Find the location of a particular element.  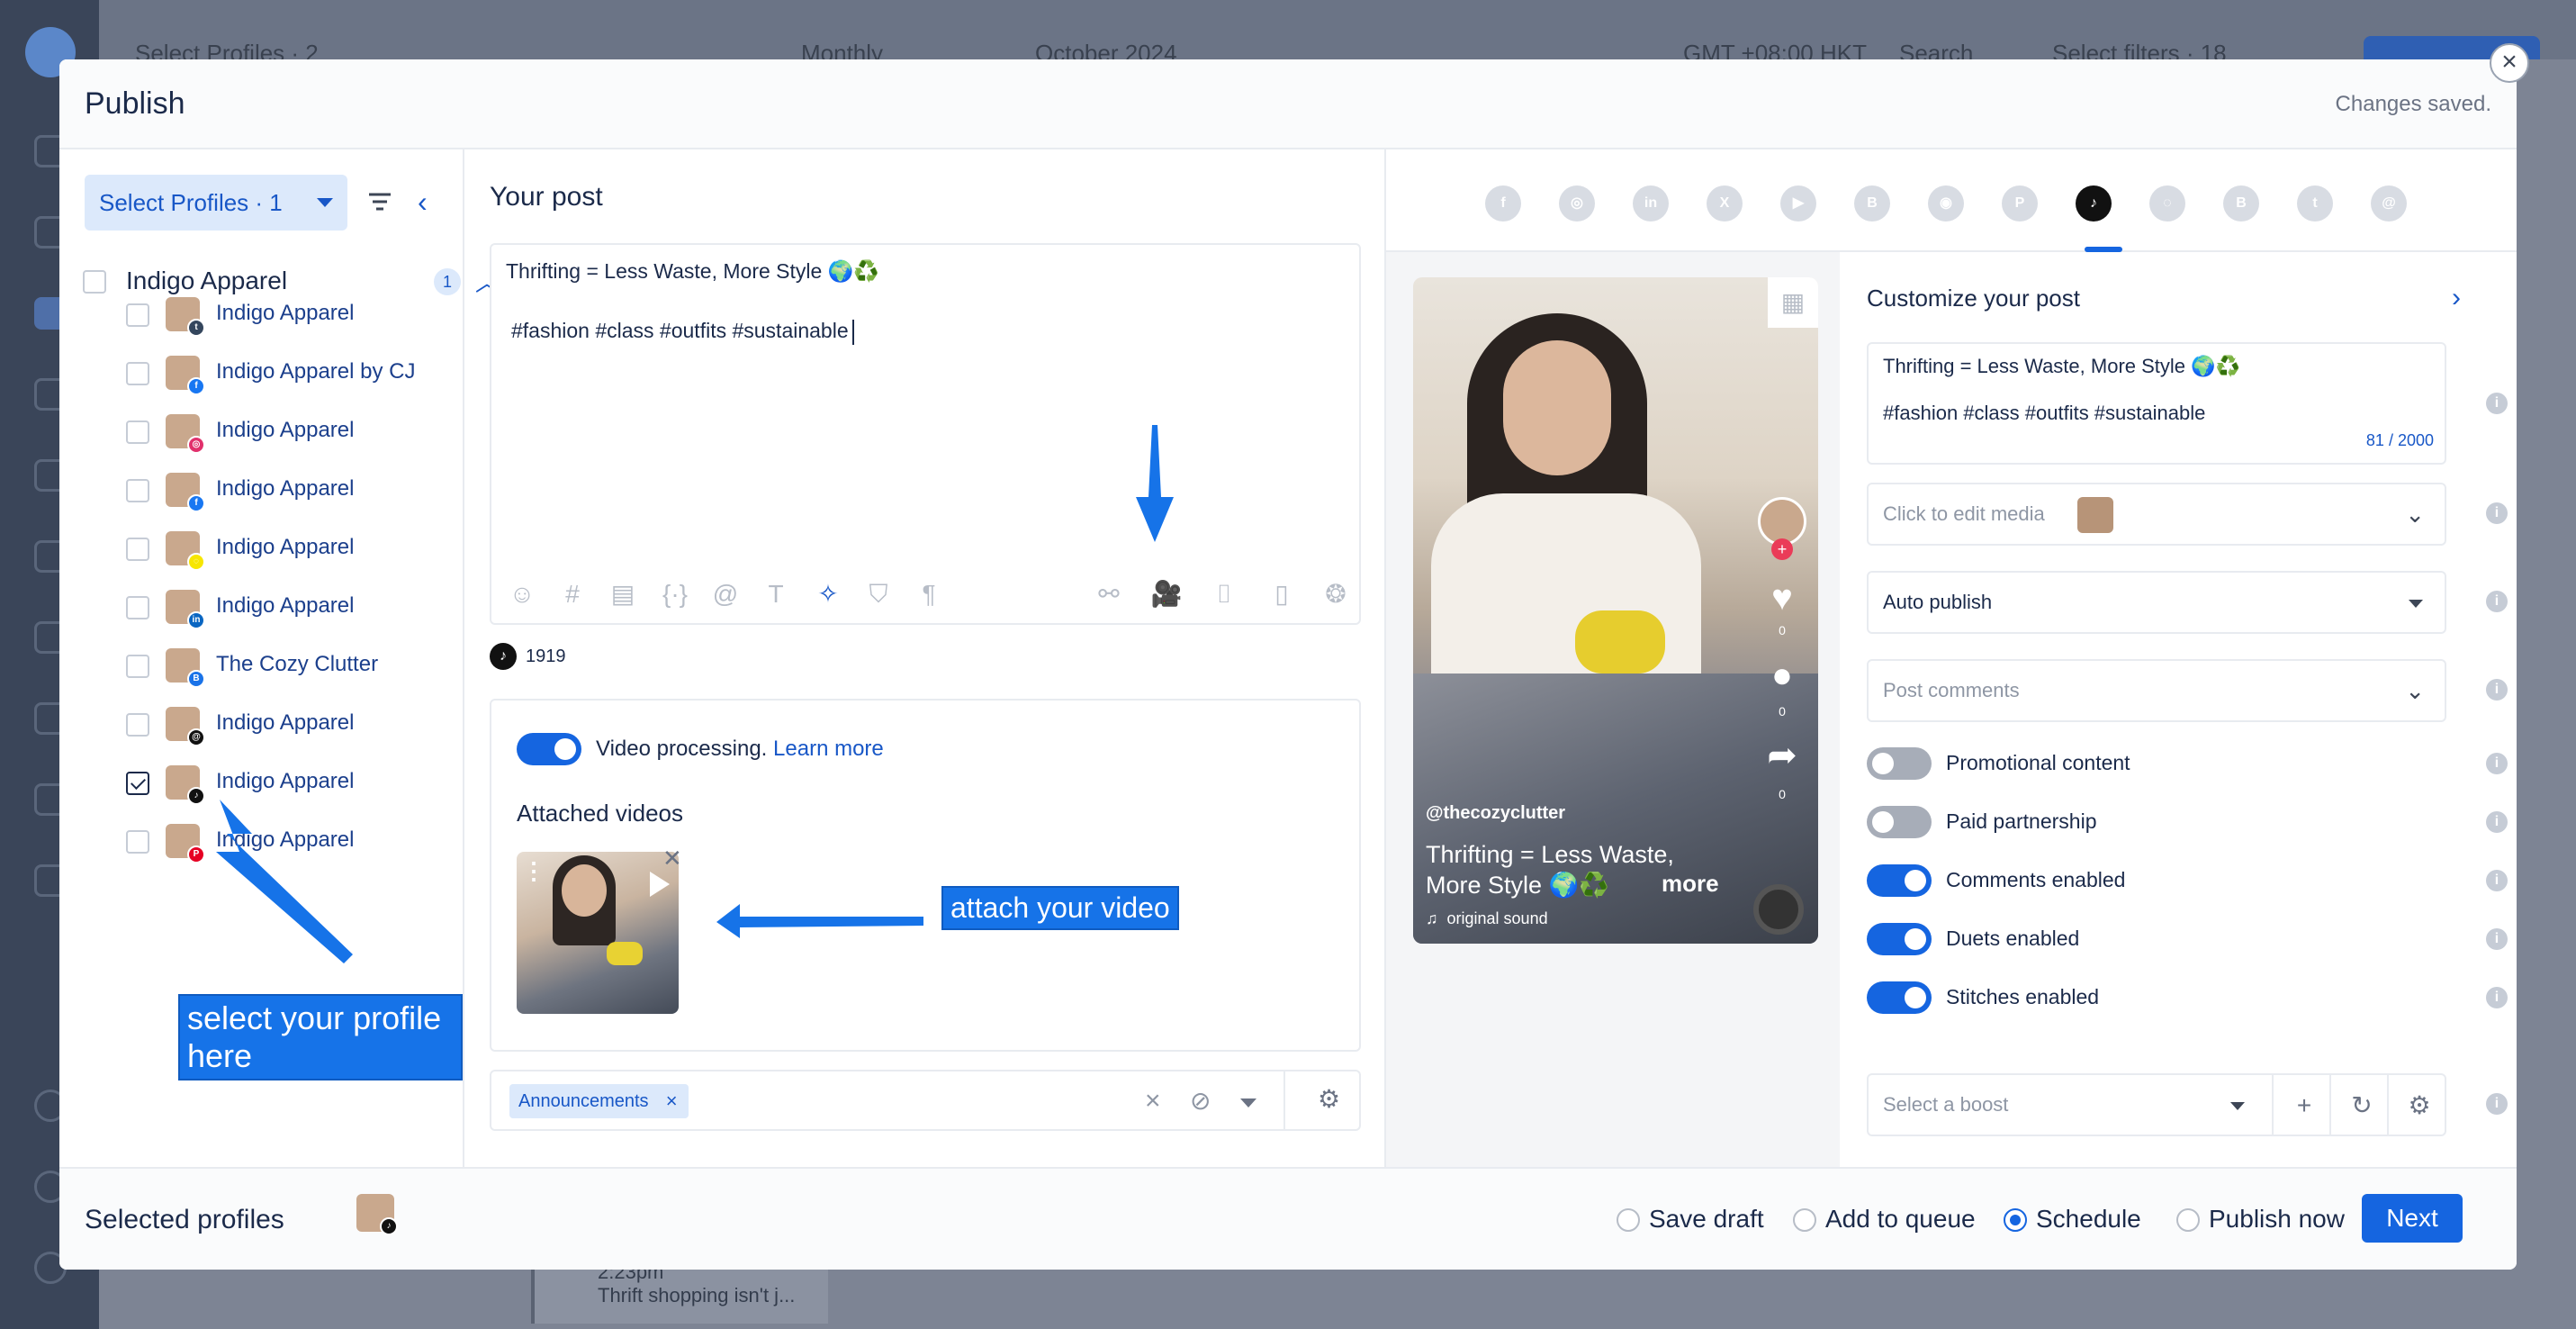

tab-facebook-icon: f is located at coordinates (1503, 203).